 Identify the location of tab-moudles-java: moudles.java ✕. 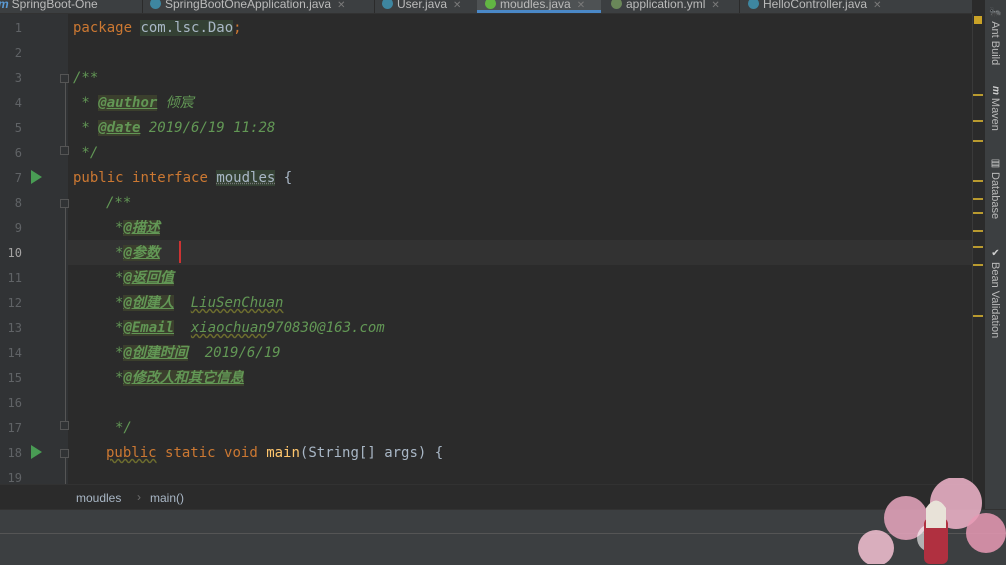
(539, 6).